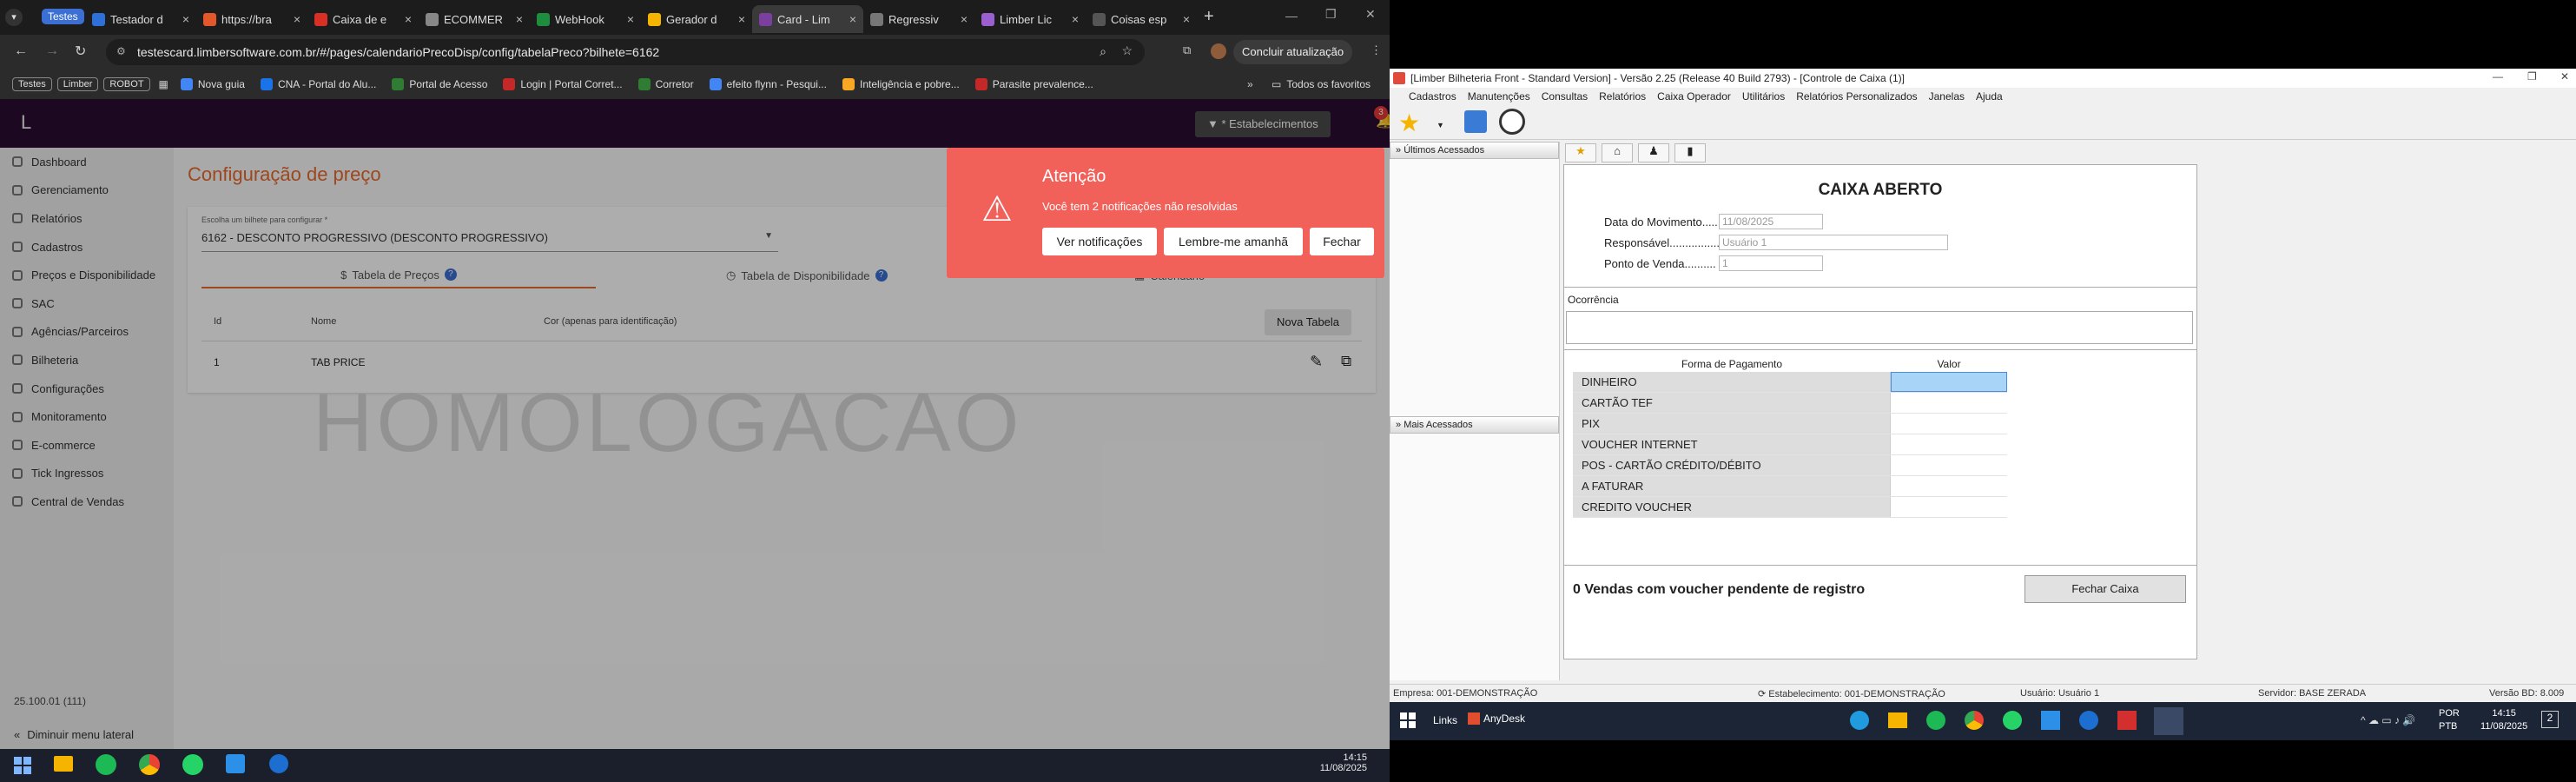 The height and width of the screenshot is (782, 2576). I want to click on home-icon: ⌂, so click(1618, 152).